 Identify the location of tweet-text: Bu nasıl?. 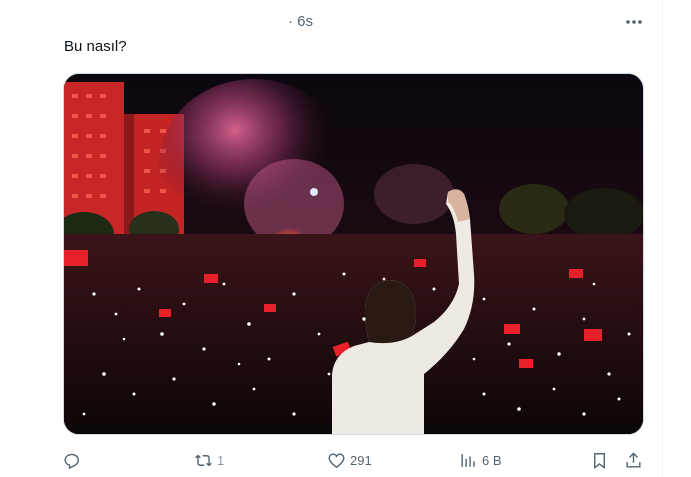
(95, 46).